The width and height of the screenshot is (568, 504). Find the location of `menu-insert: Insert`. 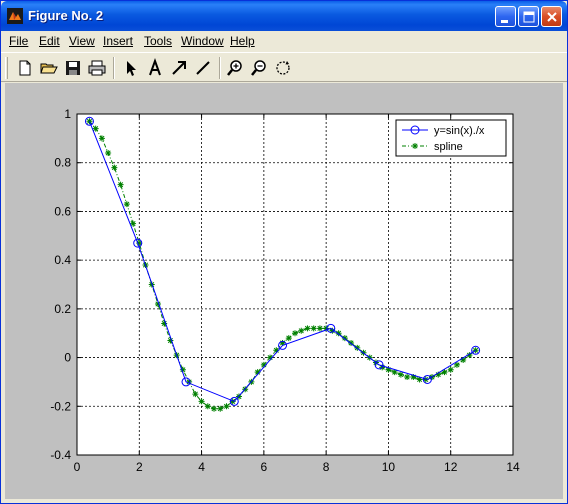

menu-insert: Insert is located at coordinates (118, 41).